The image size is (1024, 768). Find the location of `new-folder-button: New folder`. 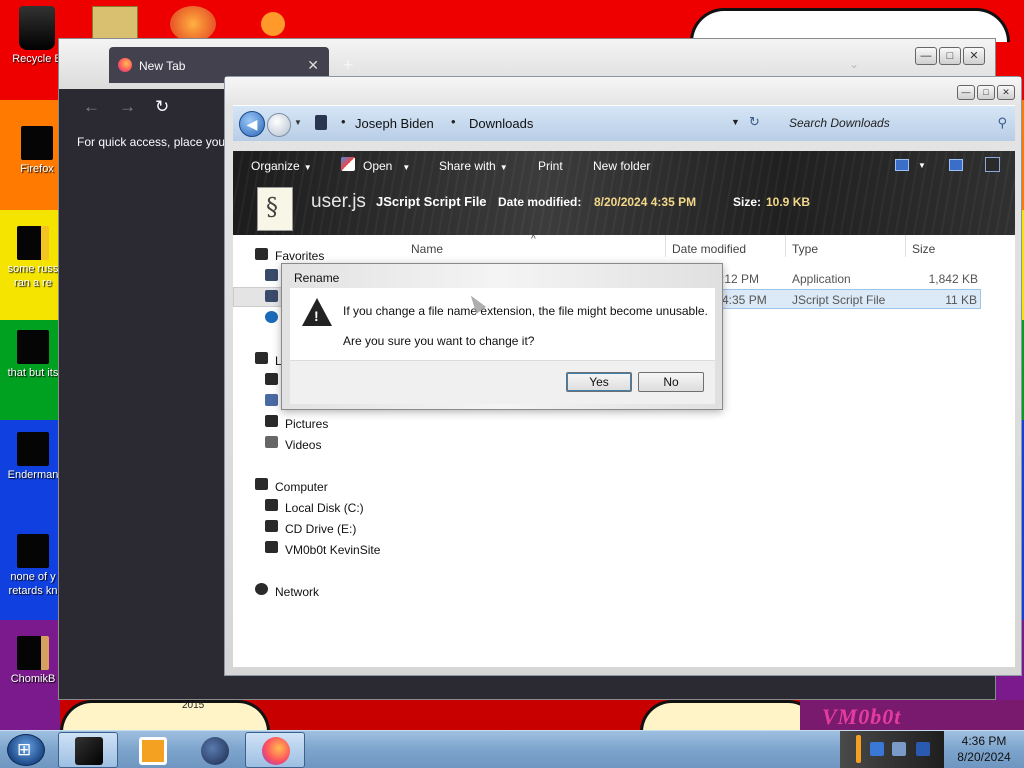

new-folder-button: New folder is located at coordinates (621, 166).